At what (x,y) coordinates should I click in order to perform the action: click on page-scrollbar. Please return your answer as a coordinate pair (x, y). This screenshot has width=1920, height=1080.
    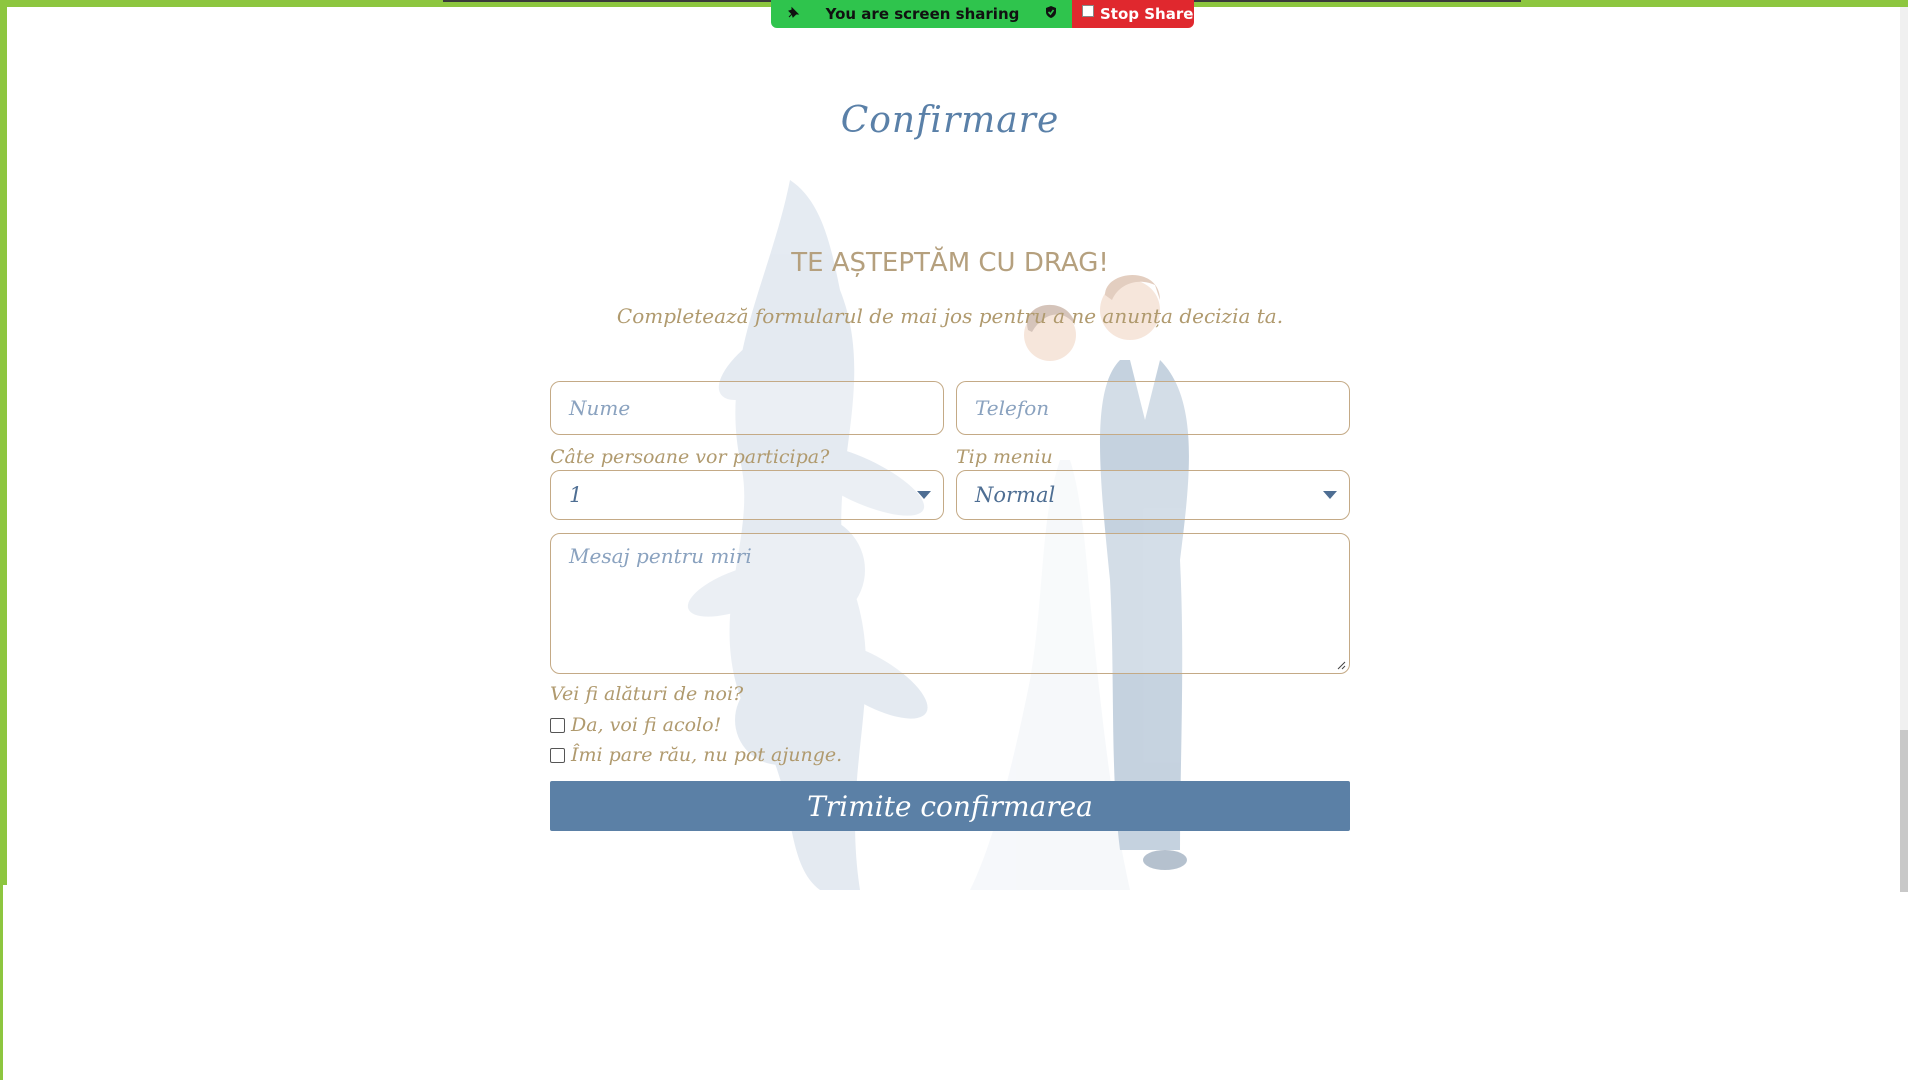
    Looking at the image, I should click on (1904, 449).